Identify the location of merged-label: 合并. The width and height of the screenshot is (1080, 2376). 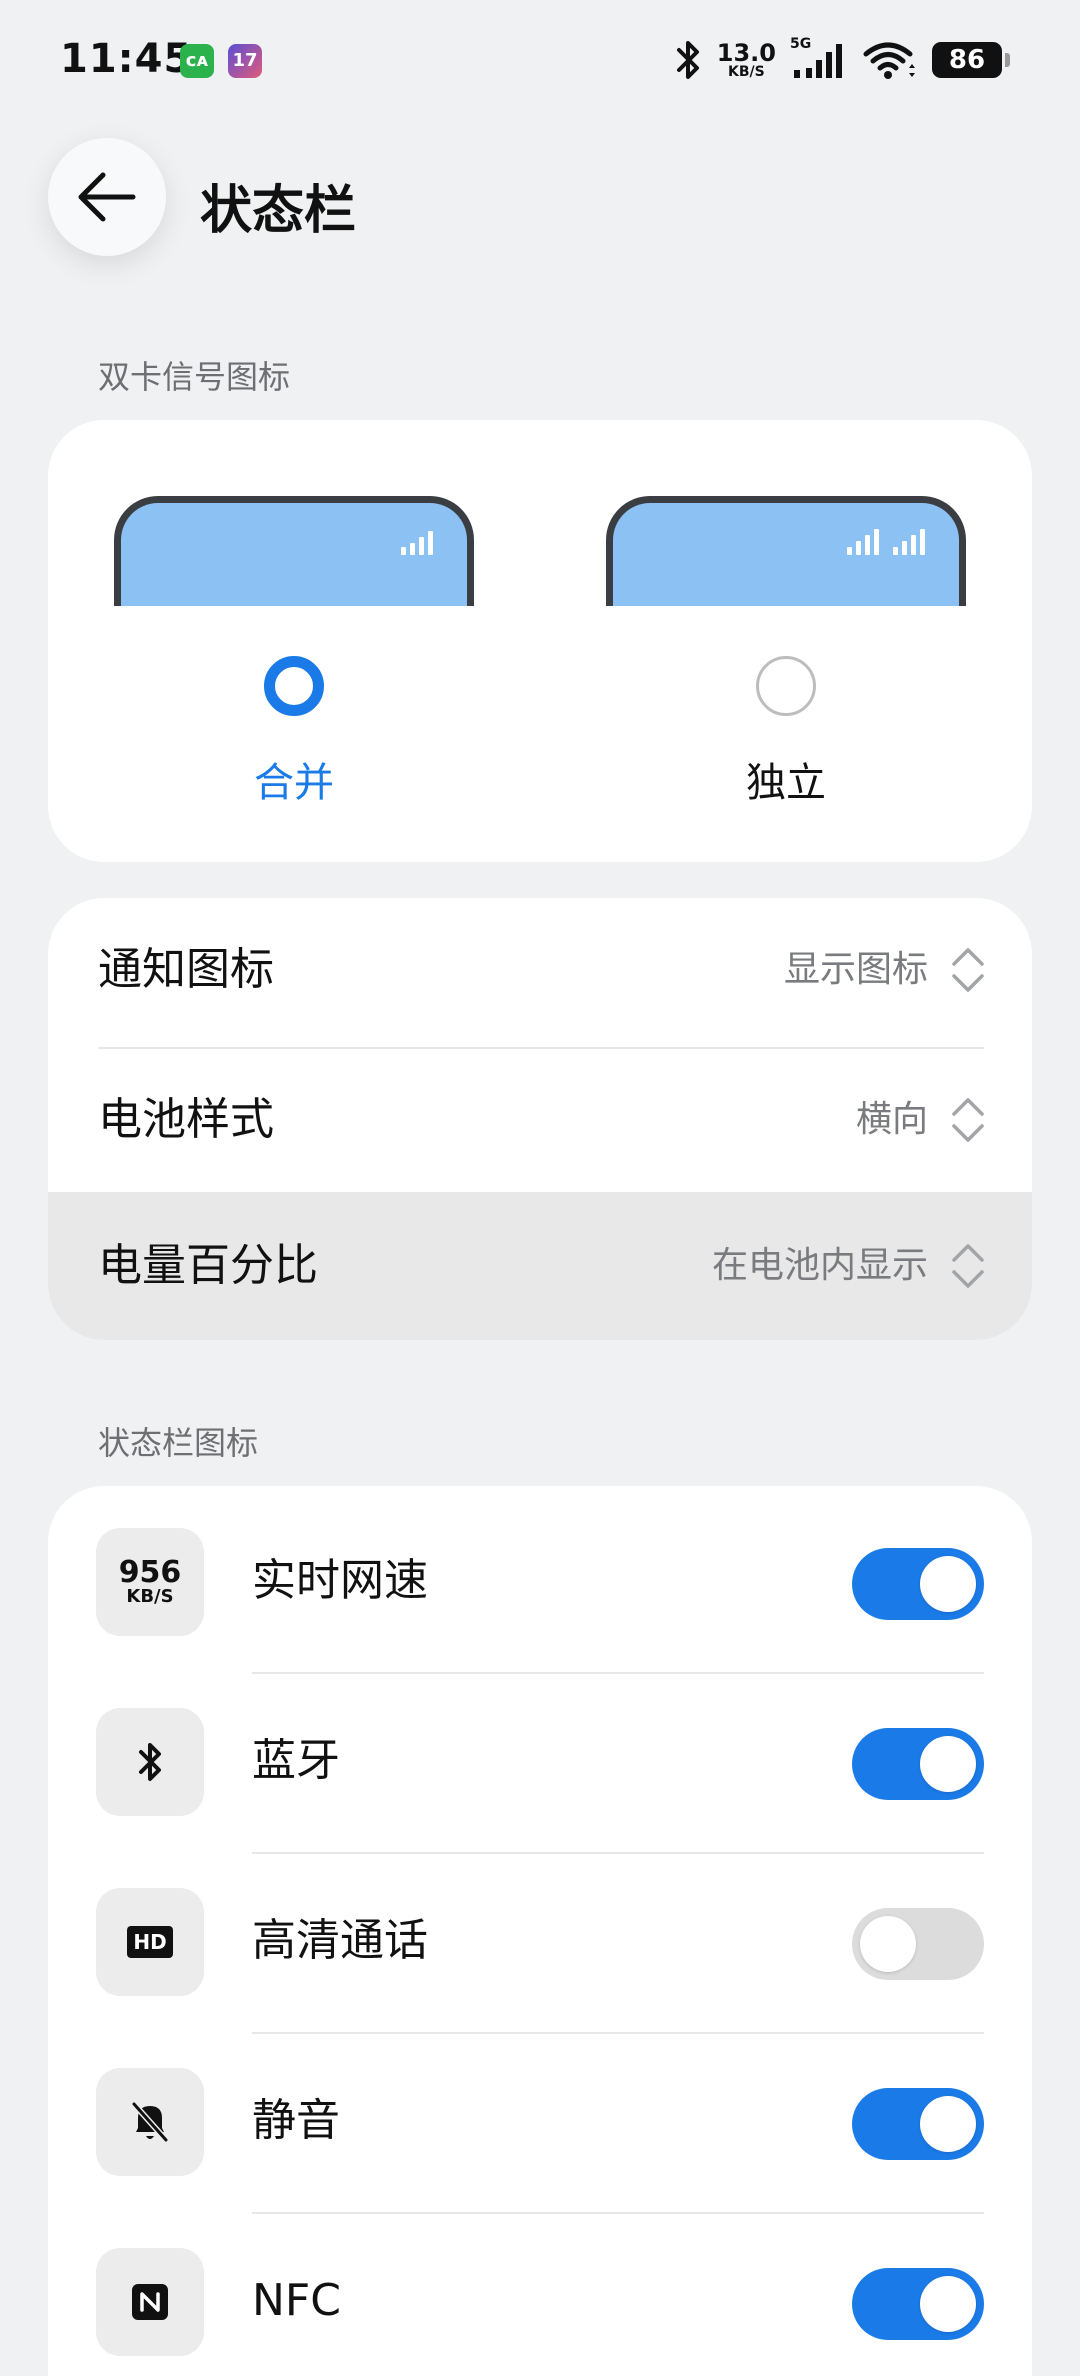
(294, 783).